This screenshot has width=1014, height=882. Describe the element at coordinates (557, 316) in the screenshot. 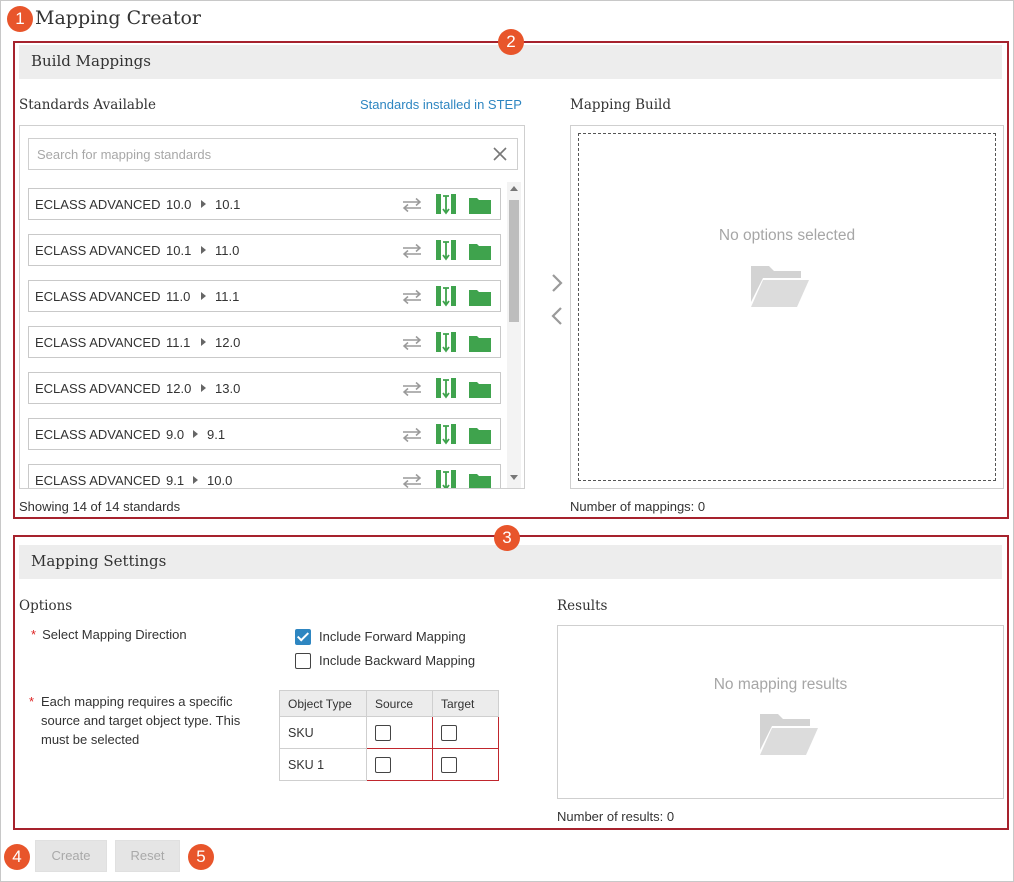

I see `move-left-icon` at that location.